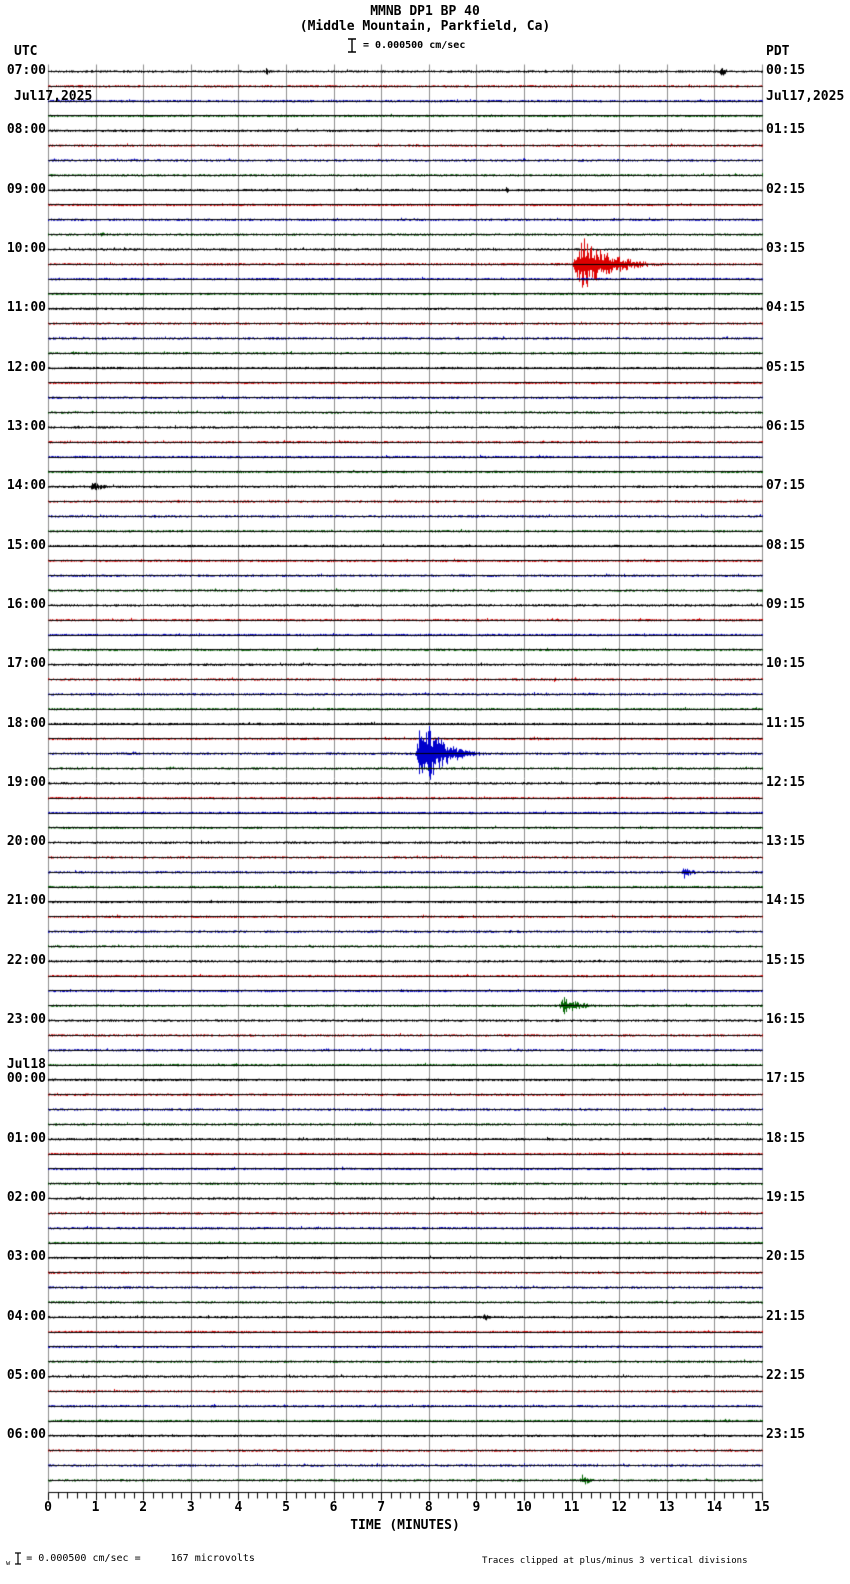  Describe the element at coordinates (414, 45) in the screenshot. I see `scale-label: = 0.000500 cm/sec` at that location.